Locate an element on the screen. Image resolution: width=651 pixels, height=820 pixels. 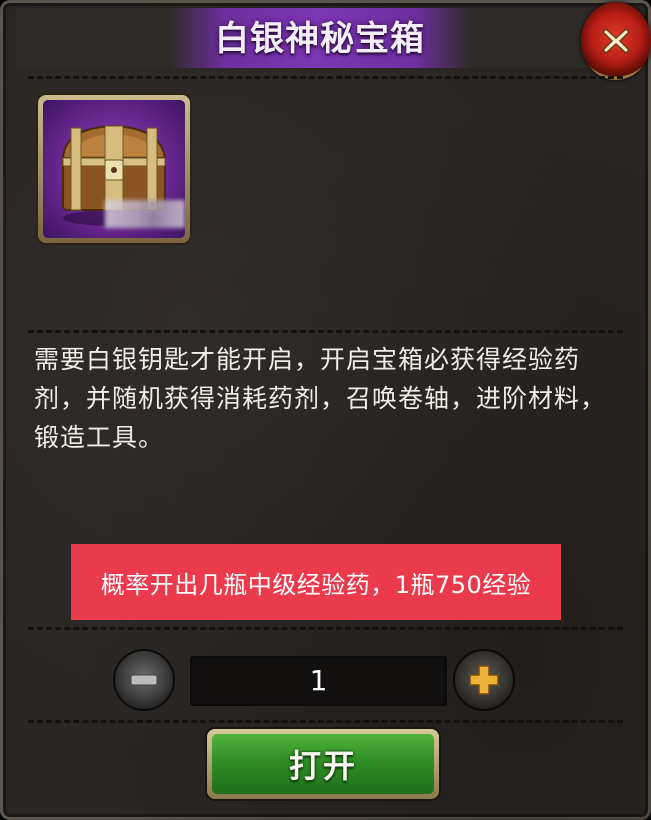
increase-button is located at coordinates (484, 680).